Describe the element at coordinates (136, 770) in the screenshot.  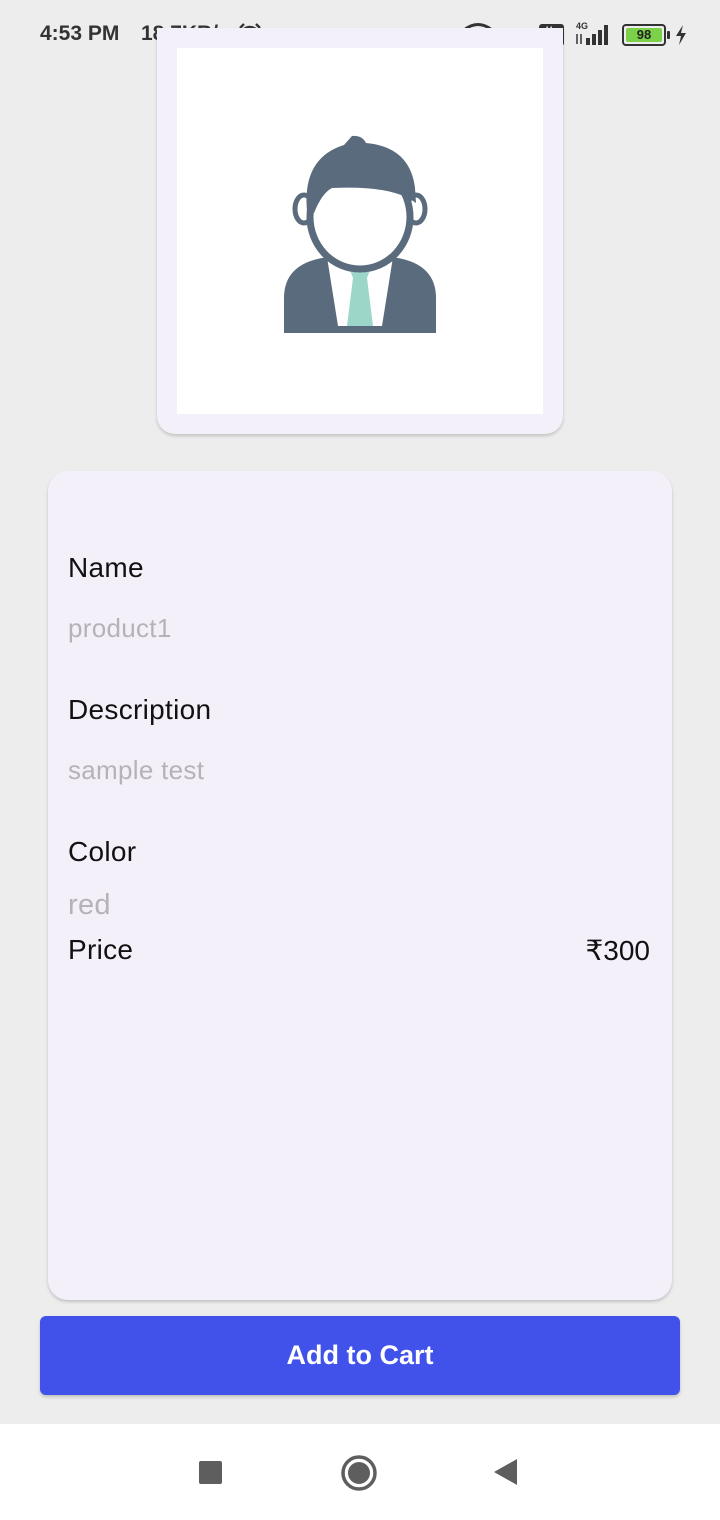
I see `description-value: sample test` at that location.